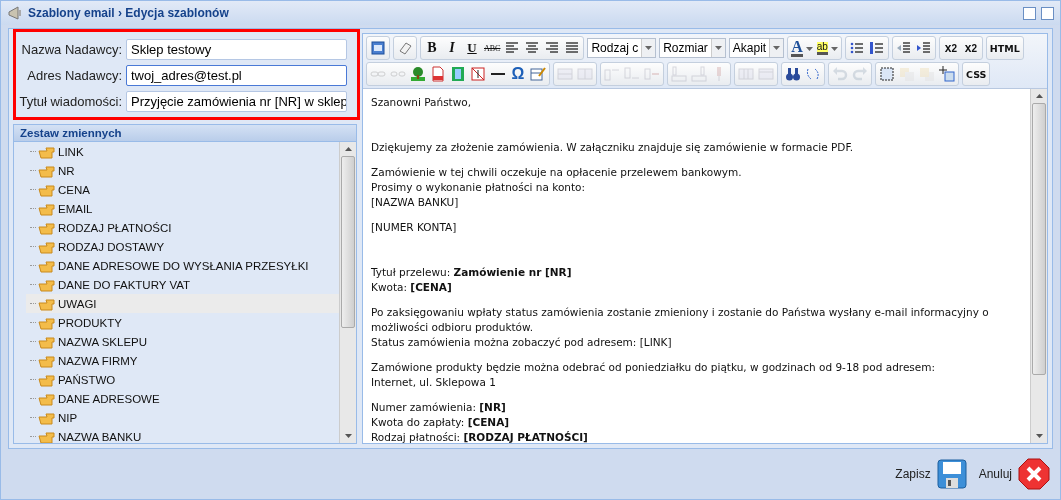 Image resolution: width=1061 pixels, height=500 pixels. I want to click on variable-item: RODZAJ PŁATNOŚCI, so click(182, 227).